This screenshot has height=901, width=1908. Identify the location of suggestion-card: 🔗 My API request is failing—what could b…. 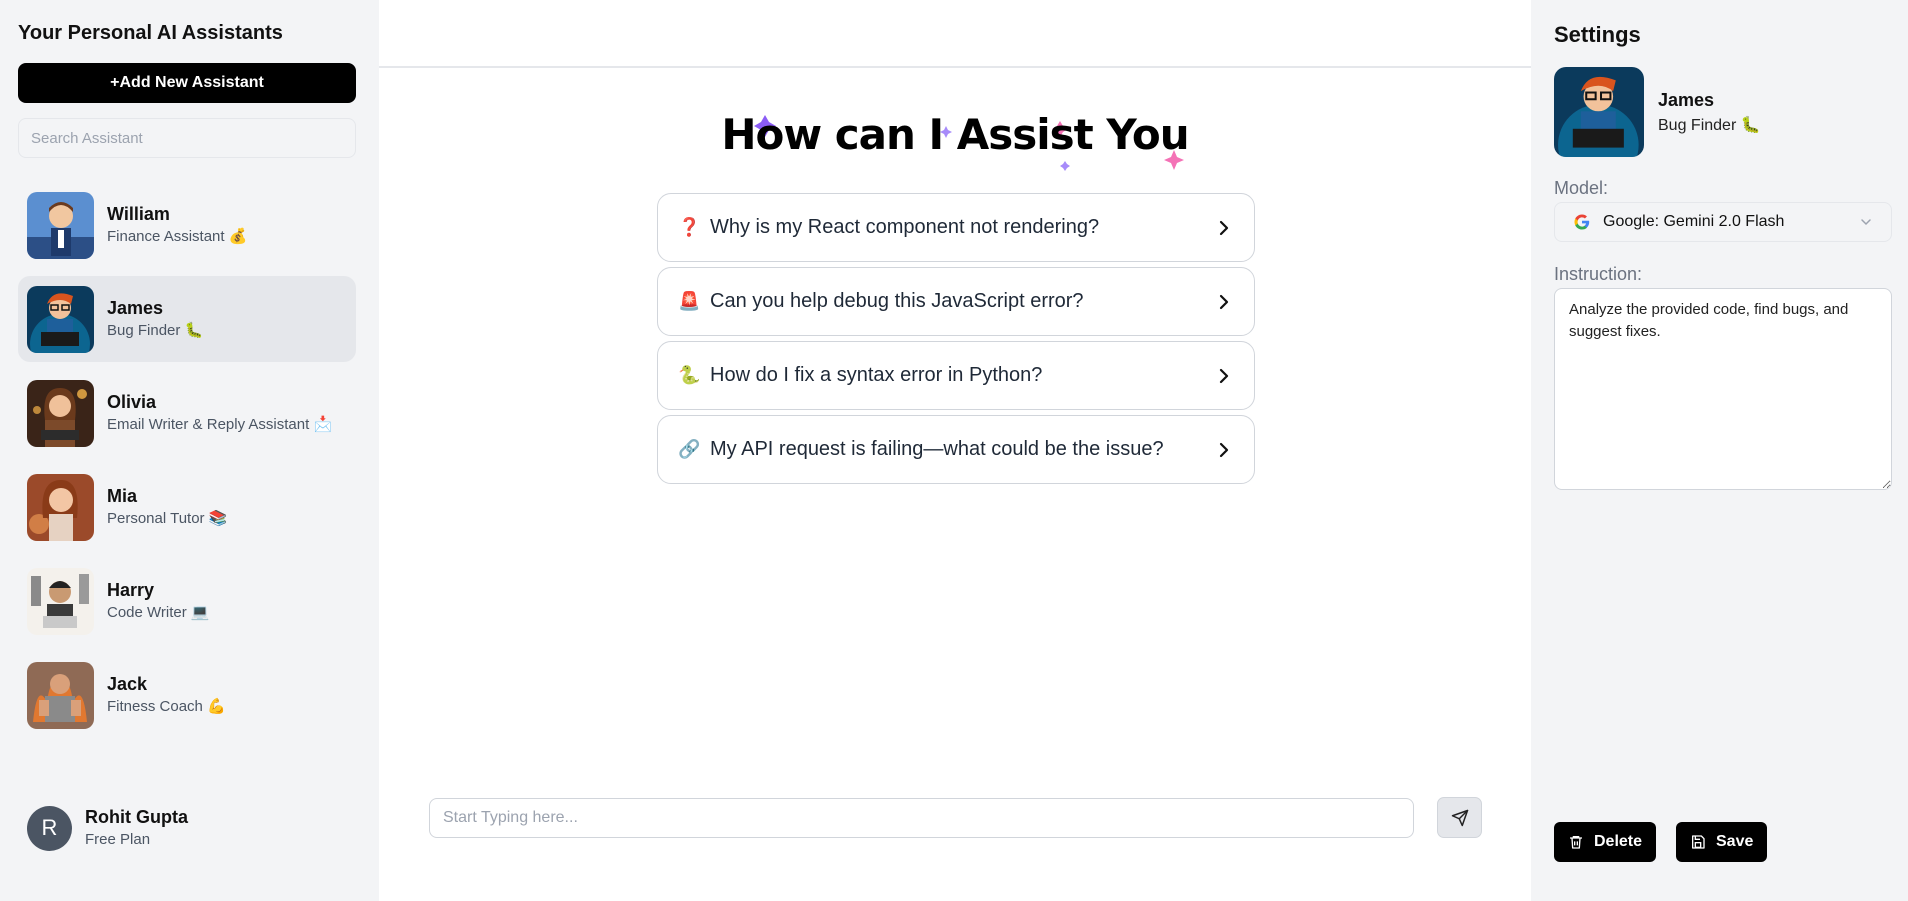
(956, 449).